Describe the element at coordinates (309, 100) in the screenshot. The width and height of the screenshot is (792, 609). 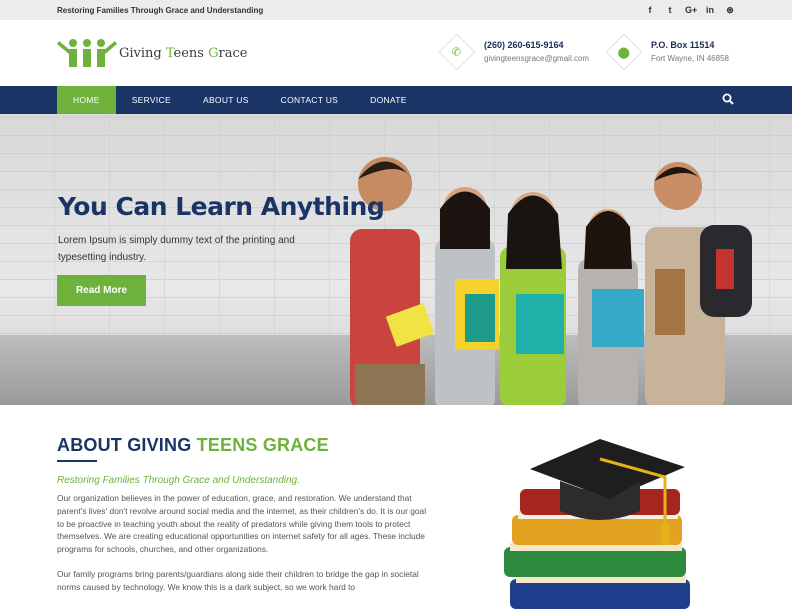
I see `nav-contact-us: CONTACT US` at that location.